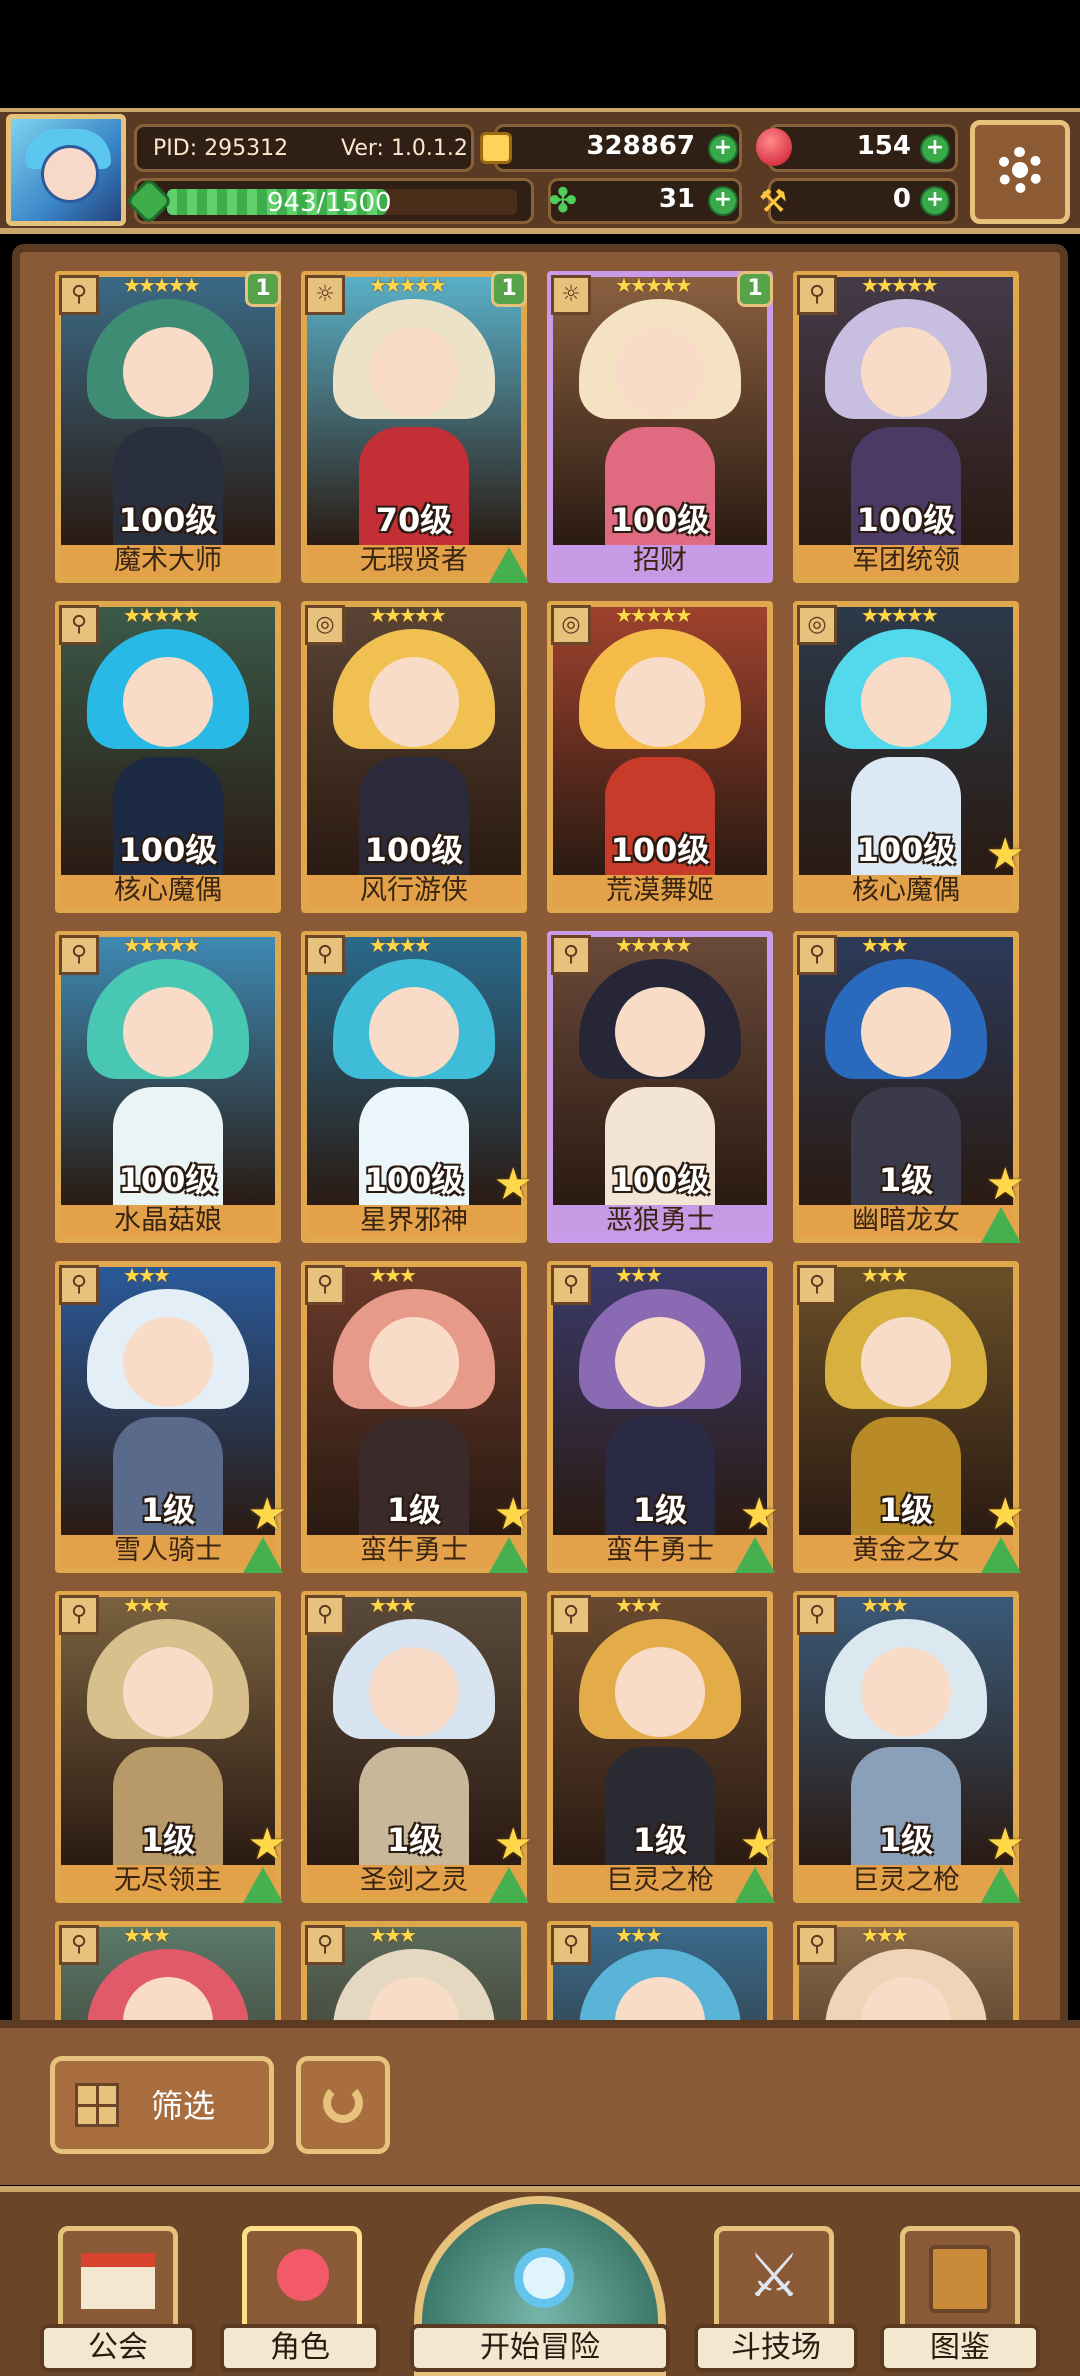  Describe the element at coordinates (183, 2106) in the screenshot. I see `filter-label: 筛选` at that location.